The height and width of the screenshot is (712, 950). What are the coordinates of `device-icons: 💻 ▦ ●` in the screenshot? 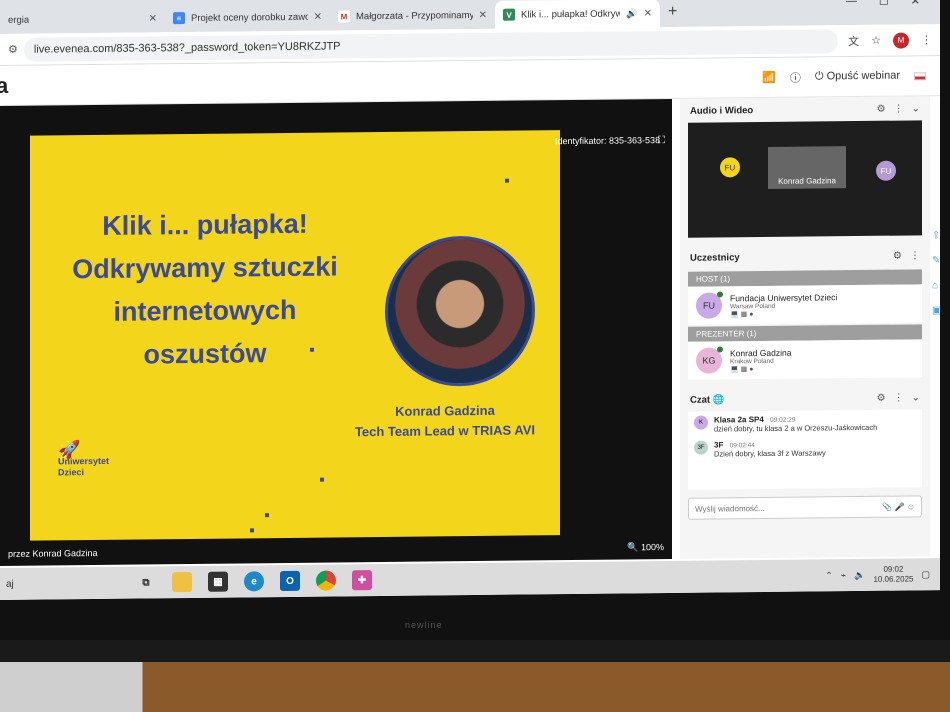 It's located at (742, 314).